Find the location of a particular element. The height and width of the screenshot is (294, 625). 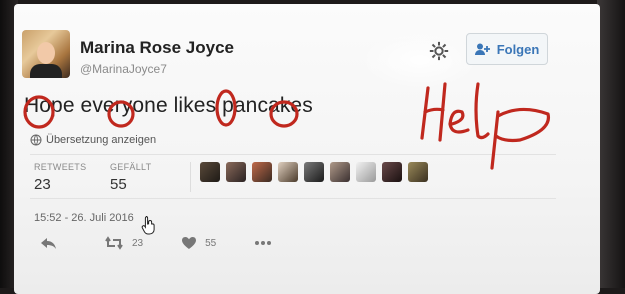

follow-button-label: Folgen is located at coordinates (518, 49).